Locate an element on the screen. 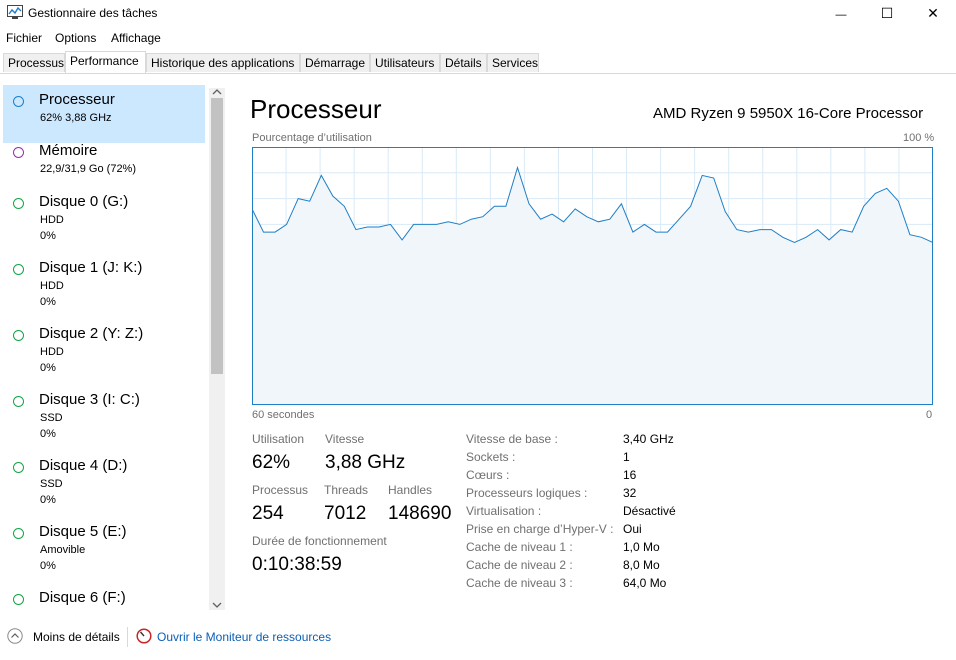 The width and height of the screenshot is (956, 660). minimize-icon: — is located at coordinates (841, 15).